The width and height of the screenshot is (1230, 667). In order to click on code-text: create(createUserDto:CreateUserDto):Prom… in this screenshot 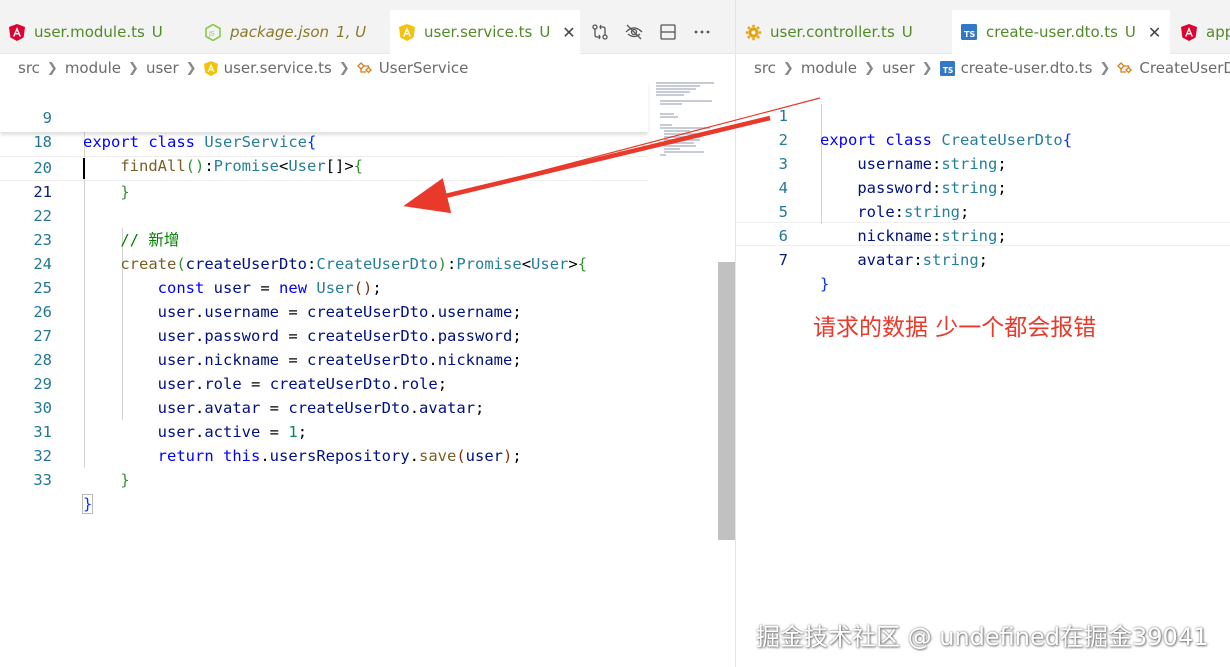, I will do `click(354, 264)`.